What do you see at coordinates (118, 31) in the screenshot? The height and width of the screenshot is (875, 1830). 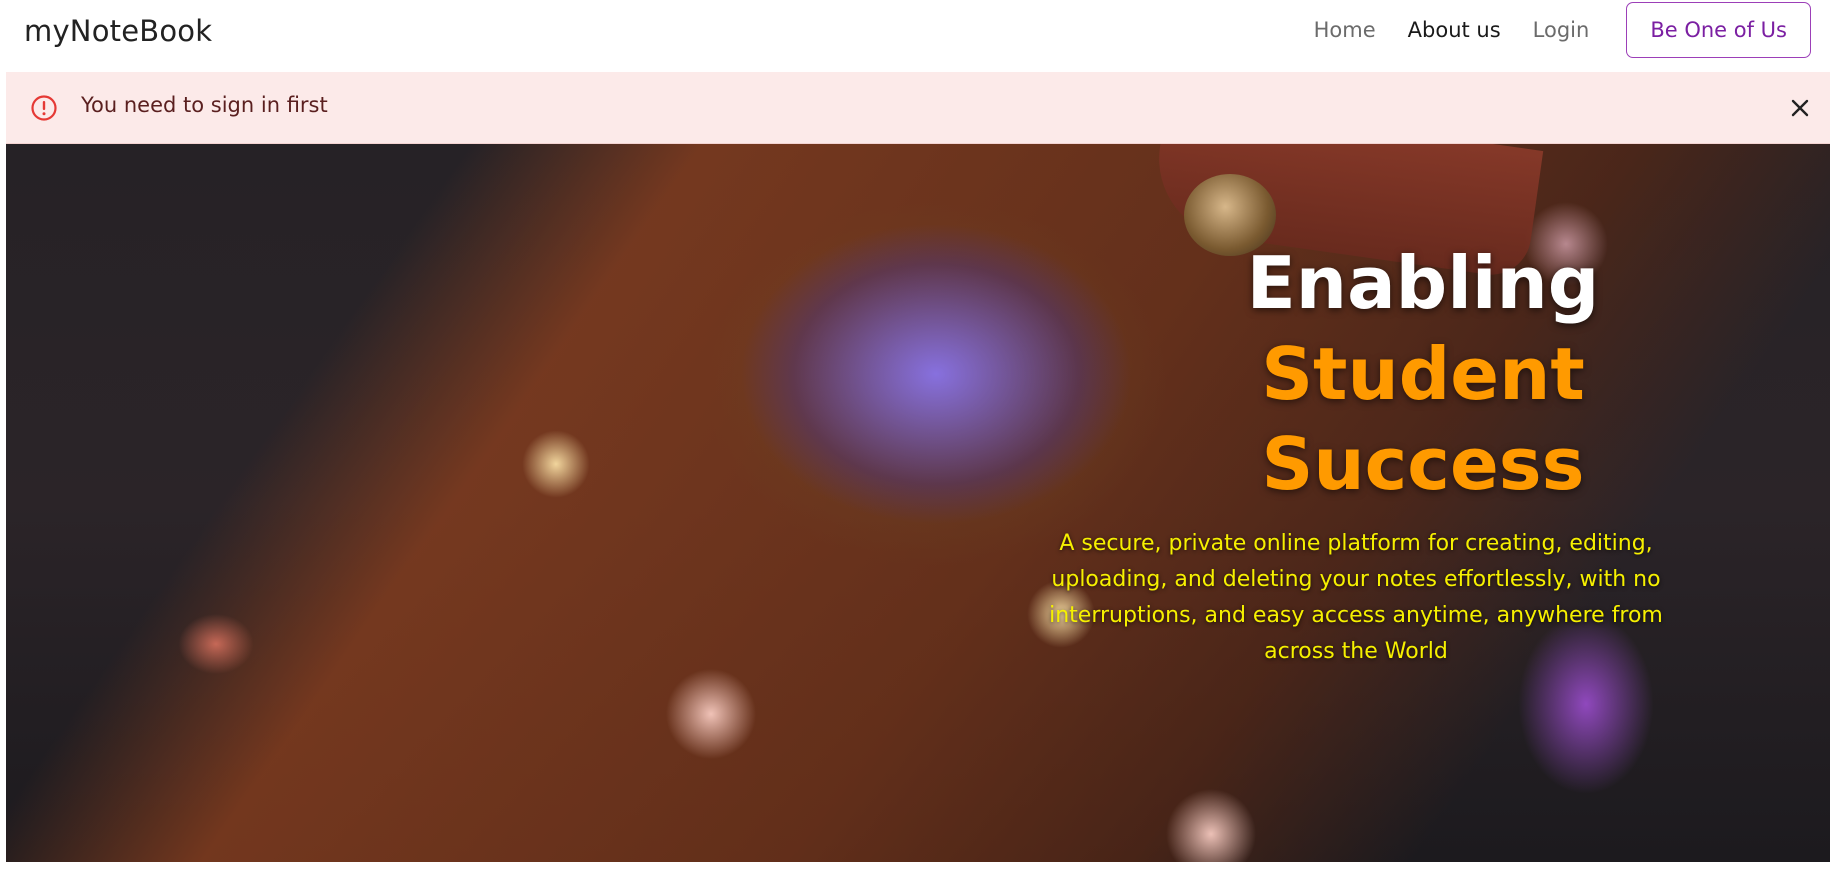 I see `brand-logo: myNoteBook` at bounding box center [118, 31].